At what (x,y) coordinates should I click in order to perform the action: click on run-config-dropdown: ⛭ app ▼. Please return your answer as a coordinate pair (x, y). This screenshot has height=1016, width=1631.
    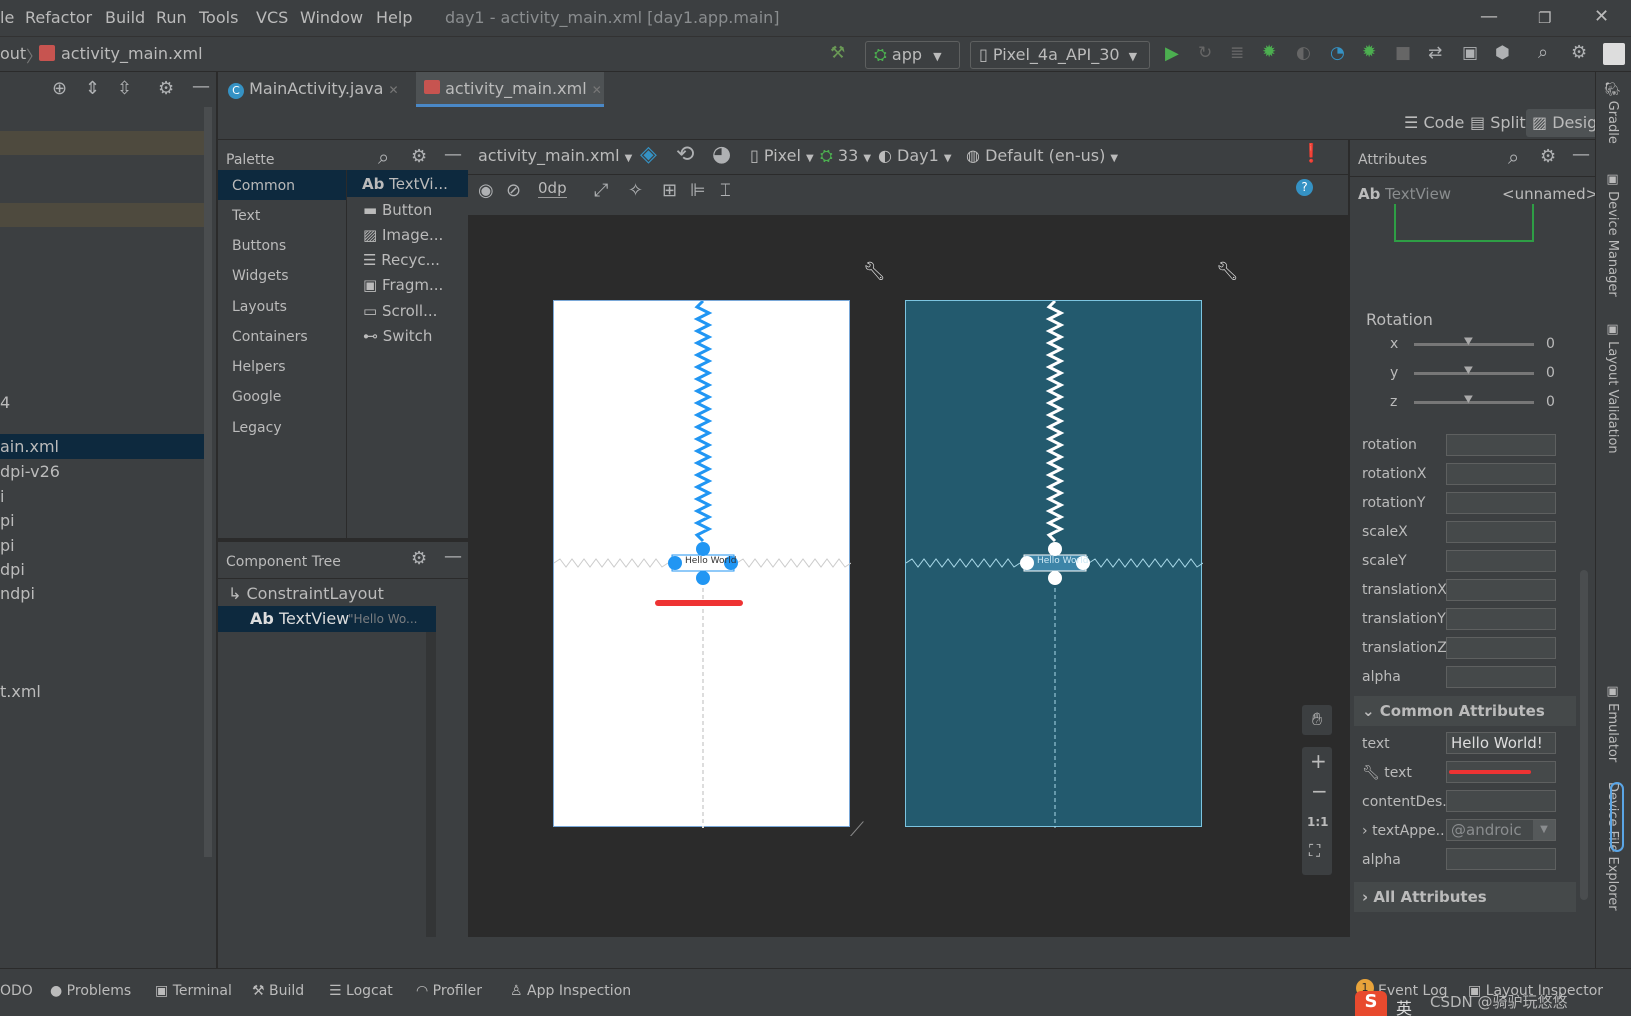
    Looking at the image, I should click on (912, 55).